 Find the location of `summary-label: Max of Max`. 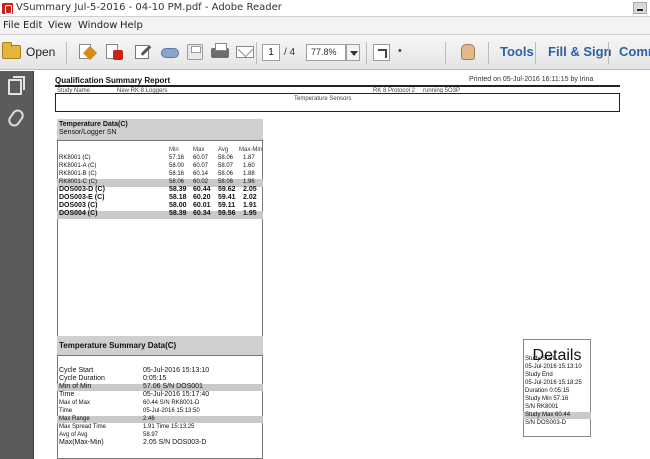

summary-label: Max of Max is located at coordinates (75, 403).